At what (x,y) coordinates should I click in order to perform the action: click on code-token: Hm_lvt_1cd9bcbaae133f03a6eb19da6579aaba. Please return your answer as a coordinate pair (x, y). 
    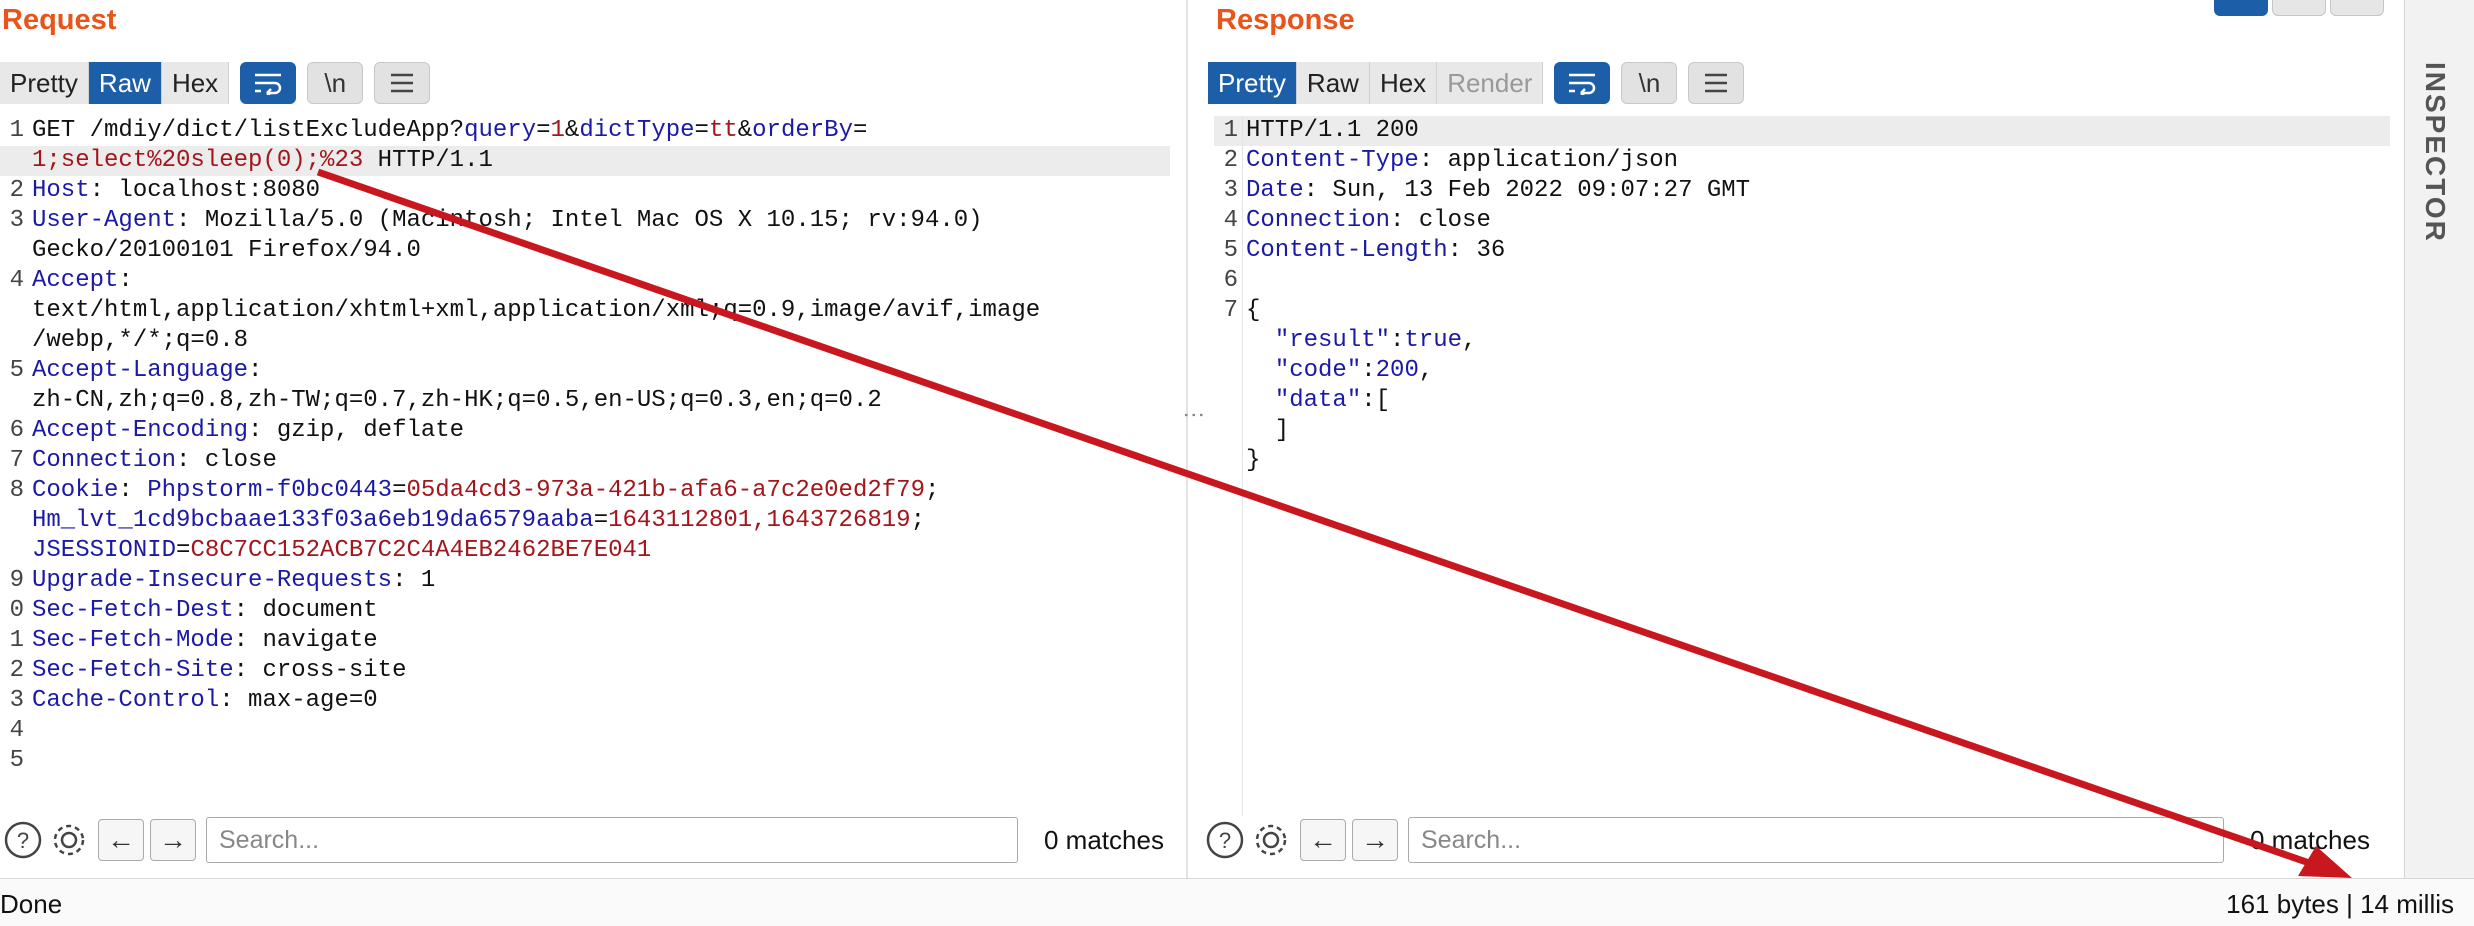
    Looking at the image, I should click on (313, 520).